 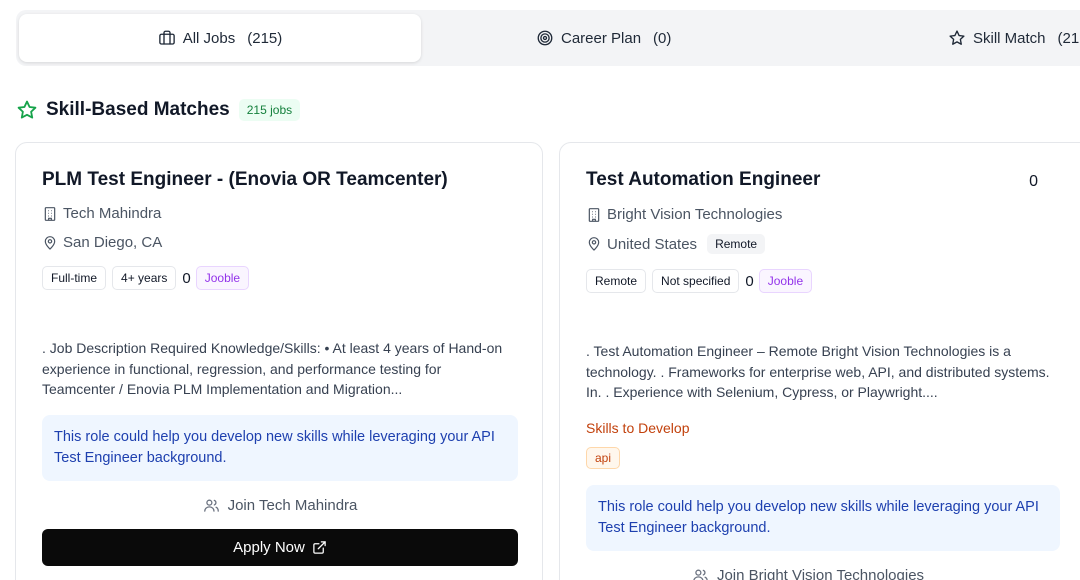 I want to click on location: San Diego, CA, so click(x=113, y=242).